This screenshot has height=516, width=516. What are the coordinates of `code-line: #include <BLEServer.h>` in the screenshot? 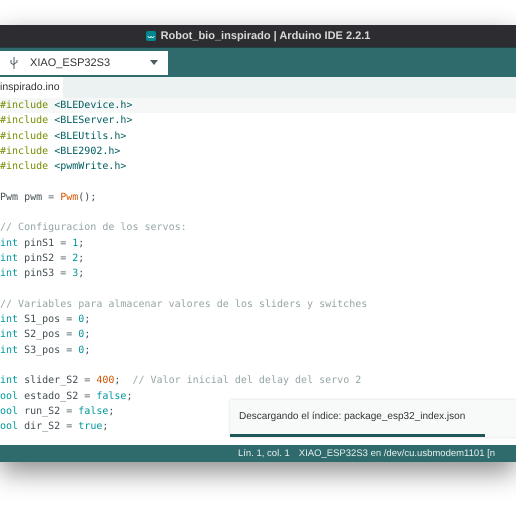 It's located at (66, 121).